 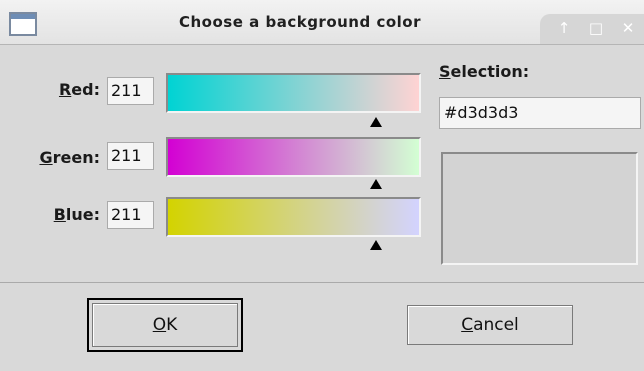 What do you see at coordinates (165, 325) in the screenshot?
I see `ok-button: OK` at bounding box center [165, 325].